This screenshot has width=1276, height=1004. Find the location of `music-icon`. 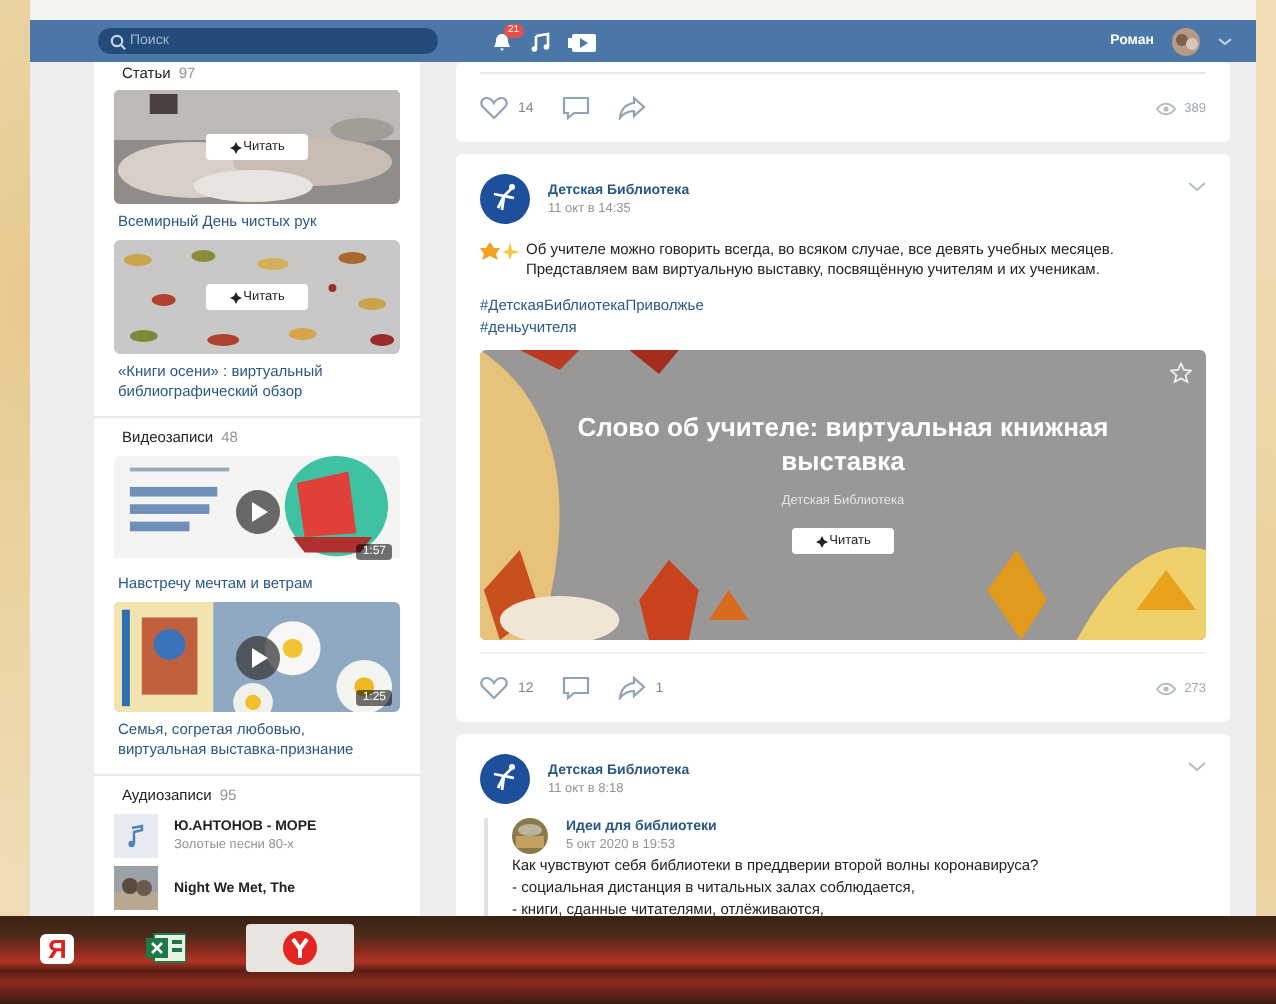

music-icon is located at coordinates (540, 41).